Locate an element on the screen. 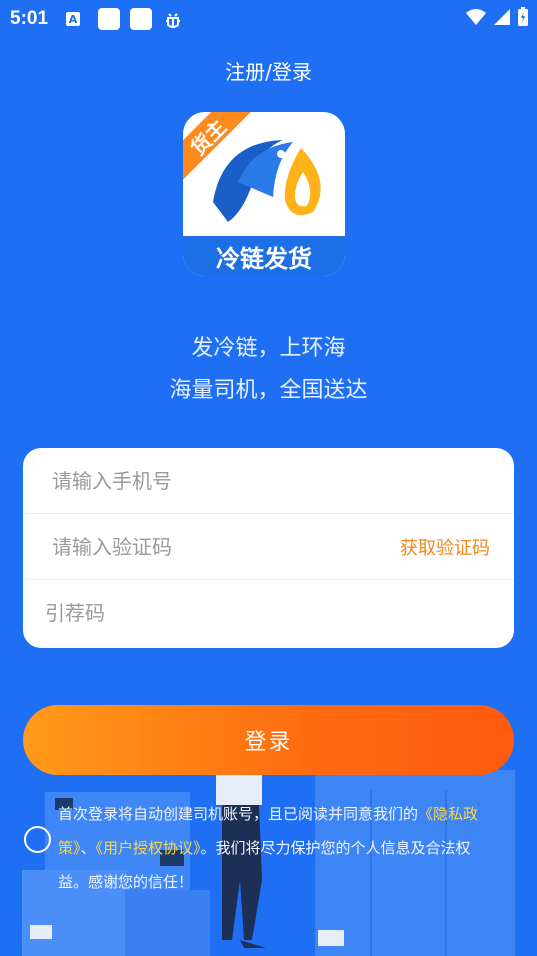 The height and width of the screenshot is (956, 537). phone-row is located at coordinates (268, 481).